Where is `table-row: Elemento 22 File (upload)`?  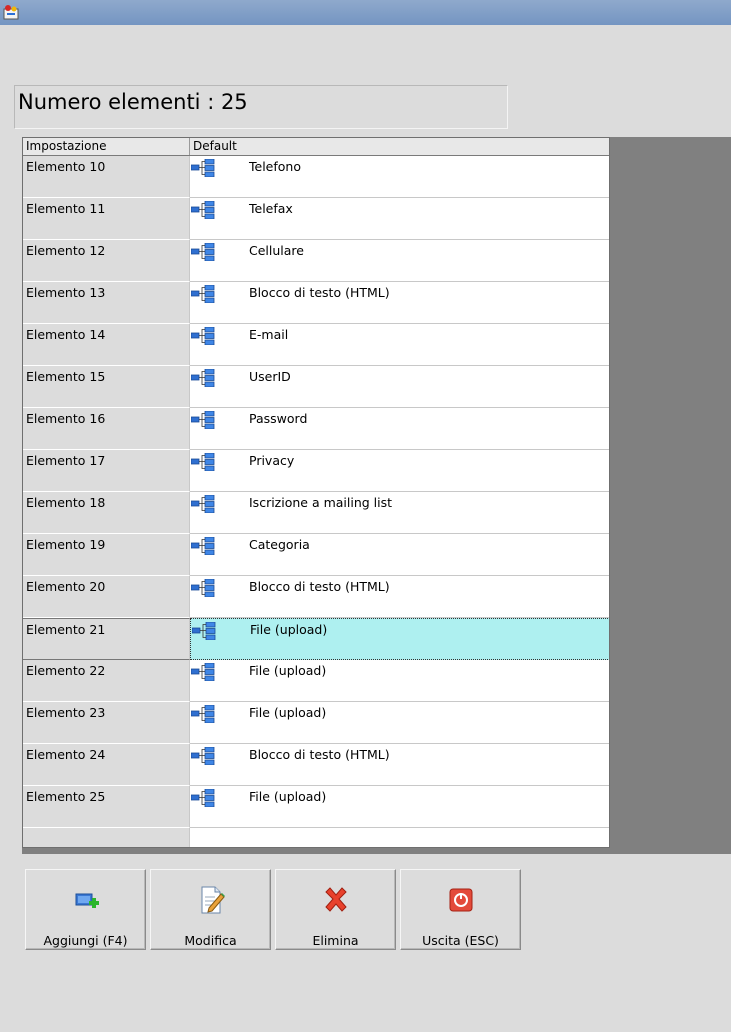
table-row: Elemento 22 File (upload) is located at coordinates (316, 681).